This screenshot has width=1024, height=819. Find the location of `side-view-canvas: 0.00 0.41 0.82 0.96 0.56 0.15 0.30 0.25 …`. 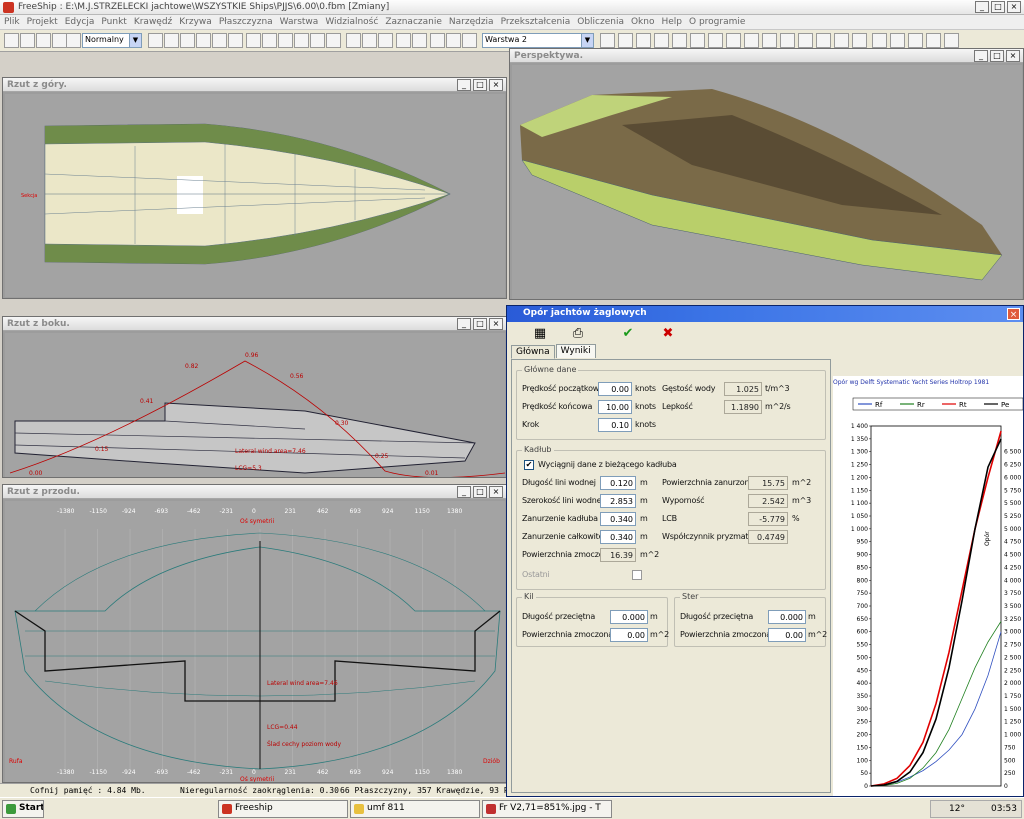

side-view-canvas: 0.00 0.41 0.82 0.96 0.56 0.15 0.30 0.25 … is located at coordinates (255, 405).